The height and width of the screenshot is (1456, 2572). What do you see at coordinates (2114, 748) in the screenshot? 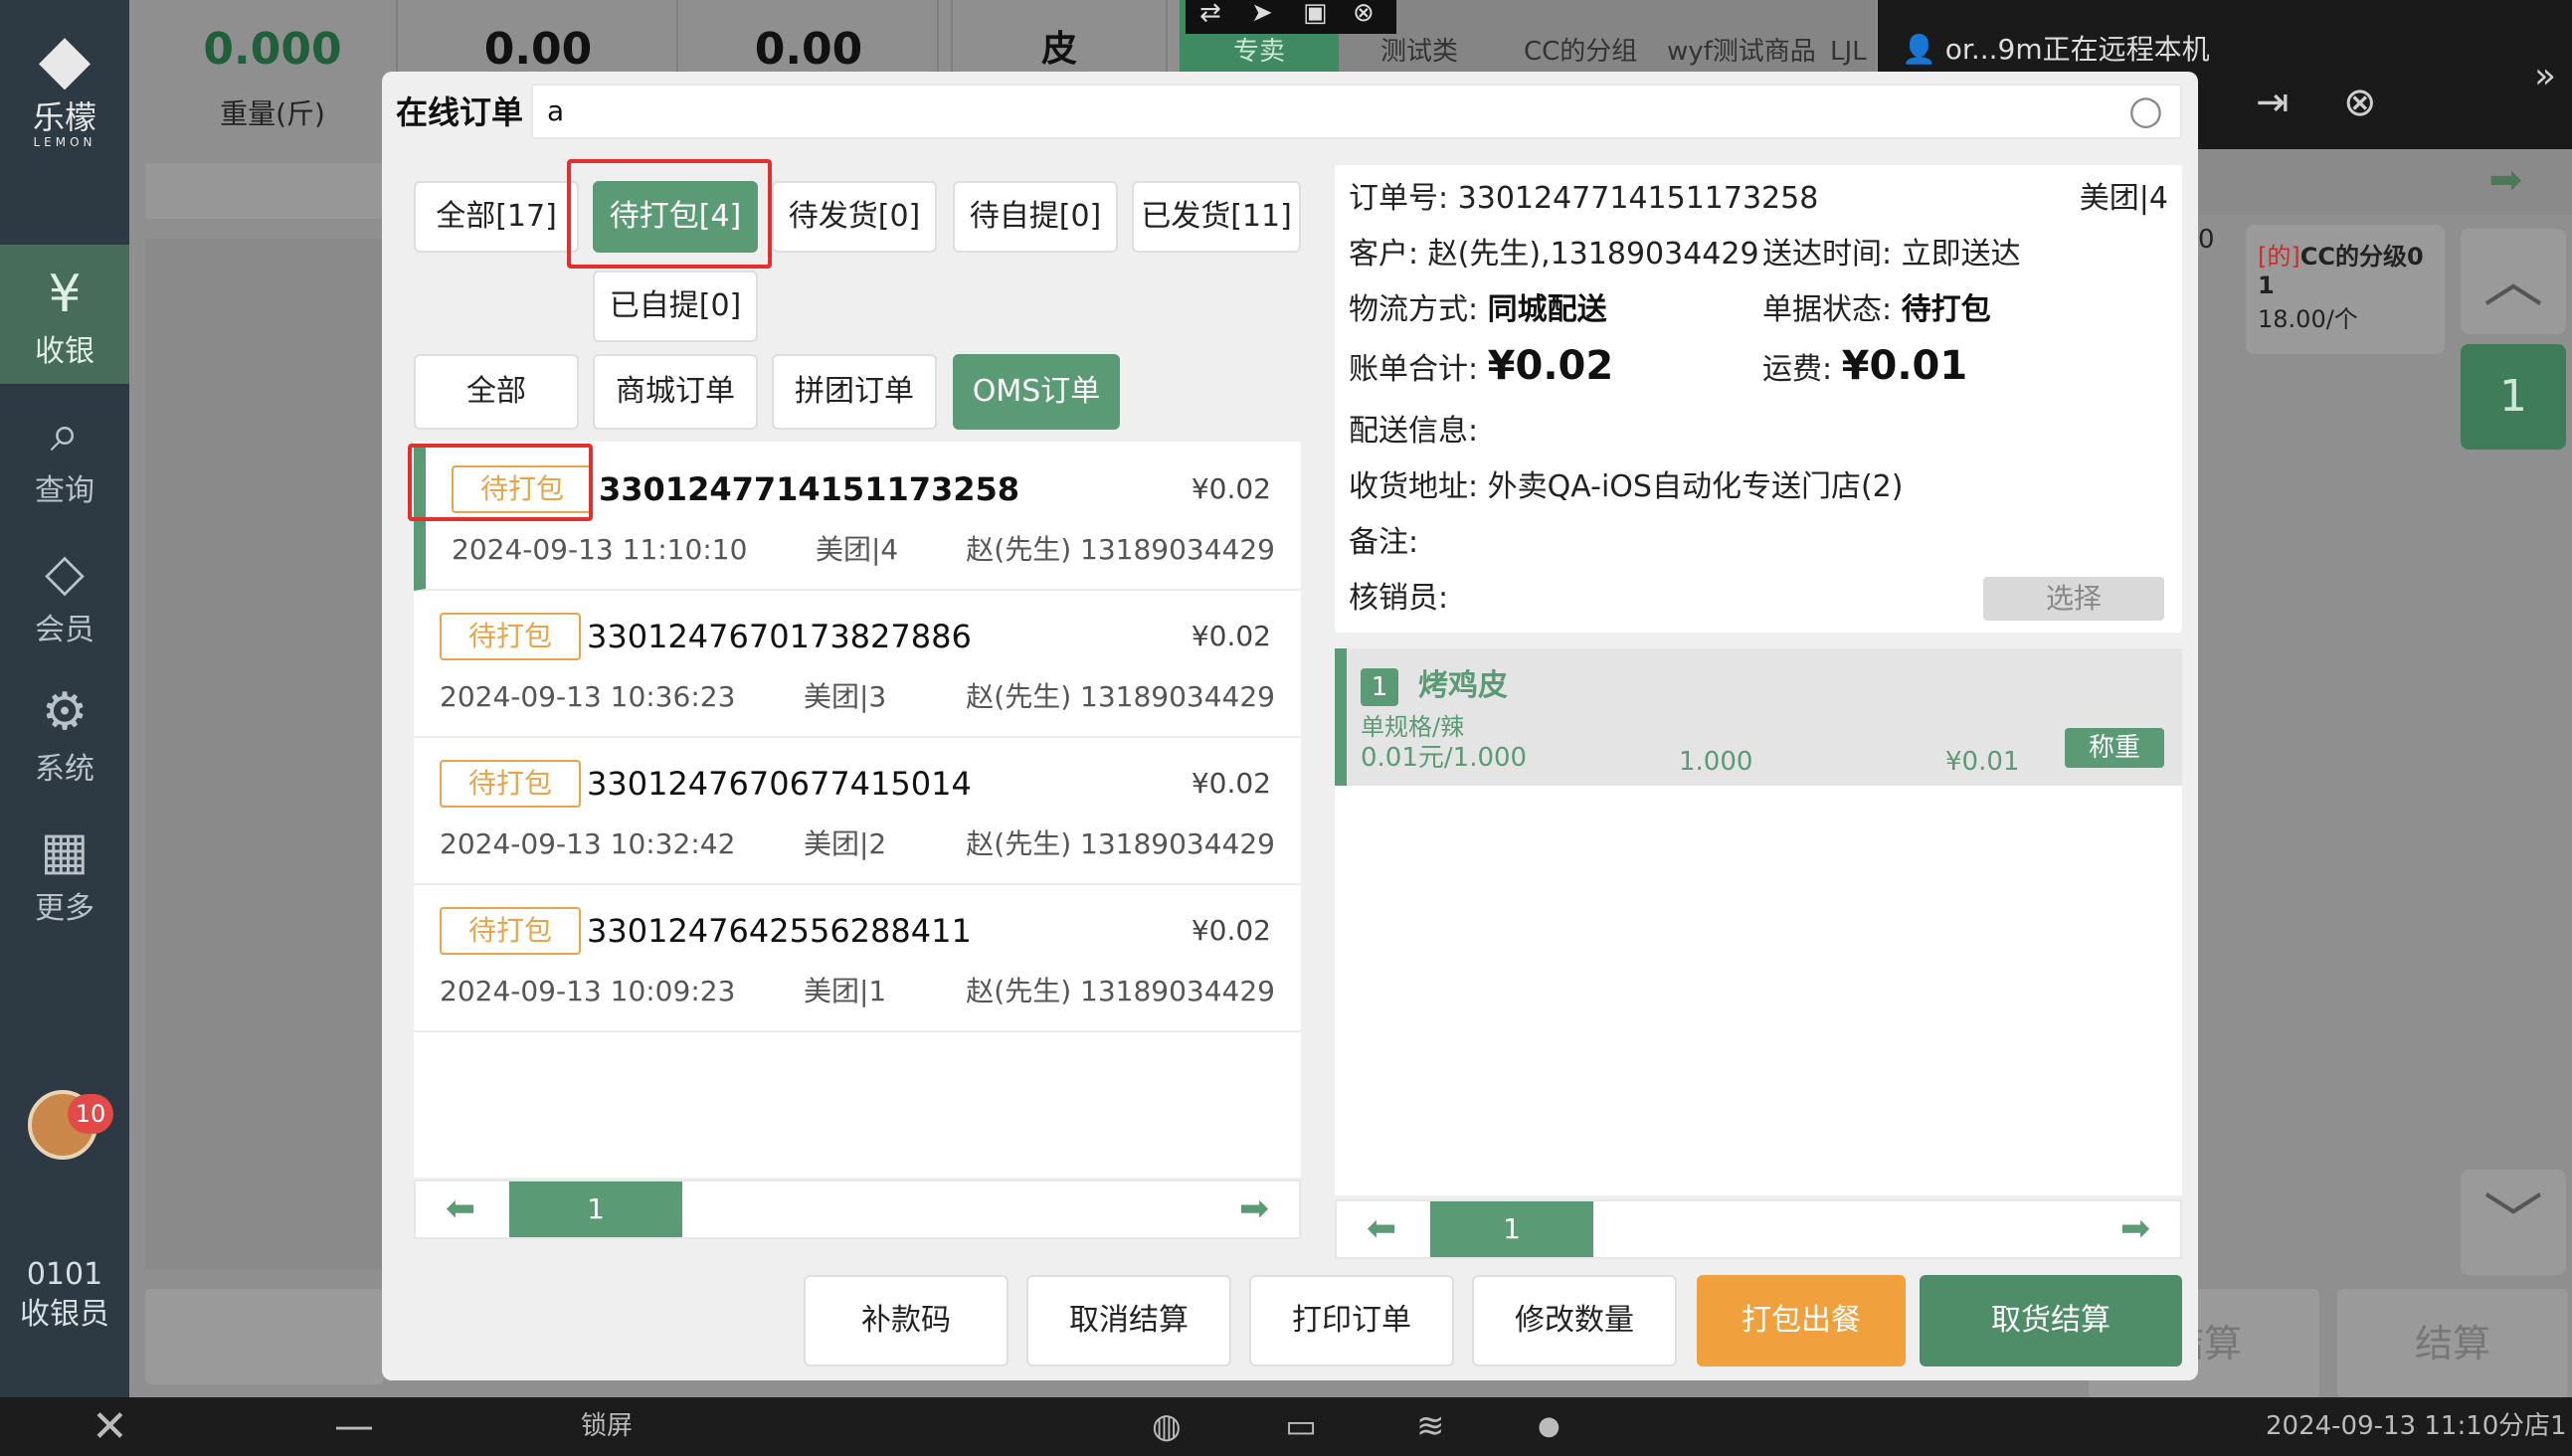
I see `weigh-button: 称重` at bounding box center [2114, 748].